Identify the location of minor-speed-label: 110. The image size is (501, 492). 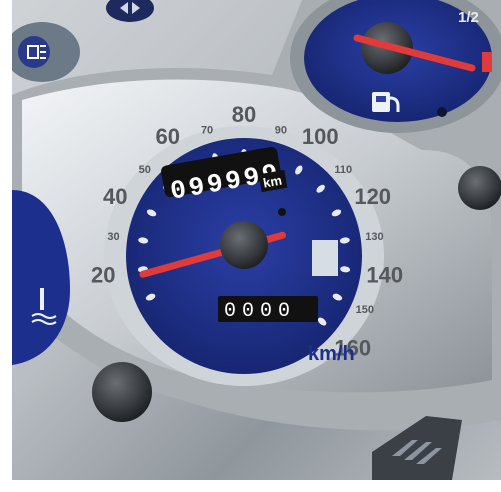
(343, 170).